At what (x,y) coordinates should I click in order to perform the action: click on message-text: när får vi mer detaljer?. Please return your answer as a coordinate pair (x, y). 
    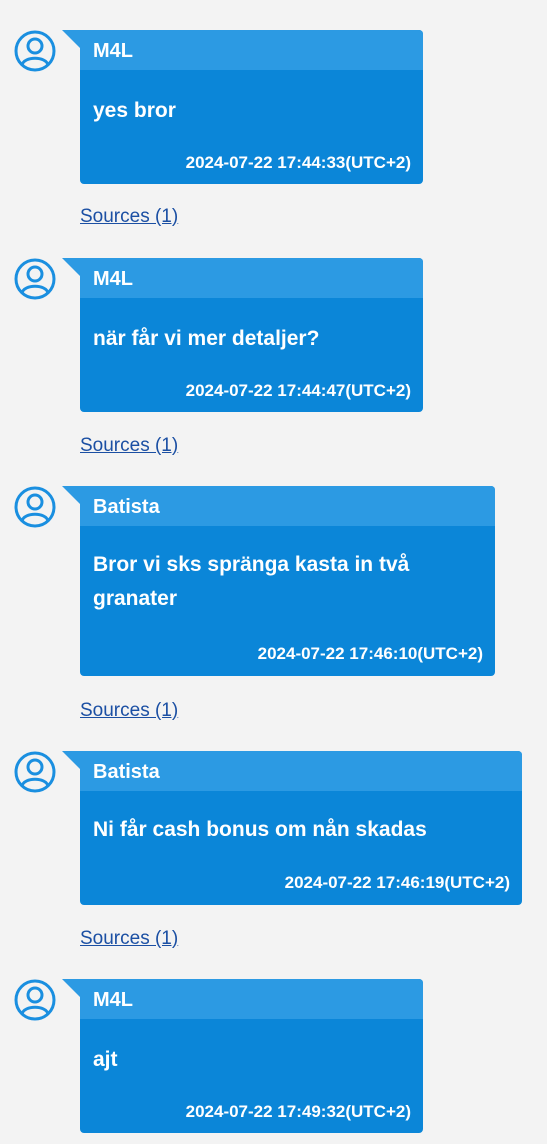
    Looking at the image, I should click on (206, 338).